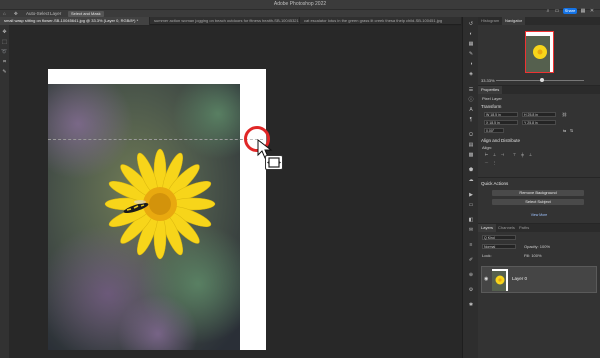  Describe the element at coordinates (539, 90) in the screenshot. I see `properties-tabs: Properties` at that location.